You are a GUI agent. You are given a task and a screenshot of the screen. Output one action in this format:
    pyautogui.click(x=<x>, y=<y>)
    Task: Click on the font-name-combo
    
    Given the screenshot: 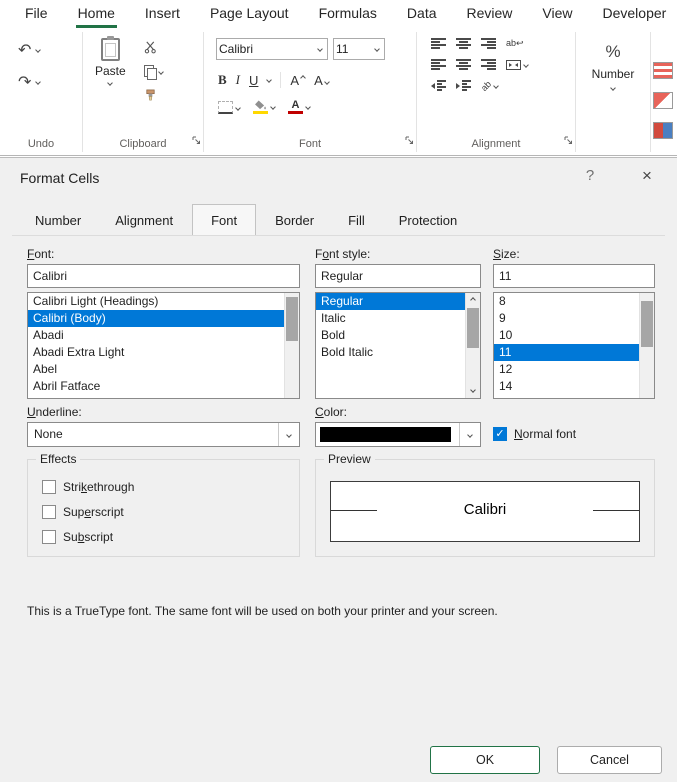 What is the action you would take?
    pyautogui.click(x=272, y=49)
    